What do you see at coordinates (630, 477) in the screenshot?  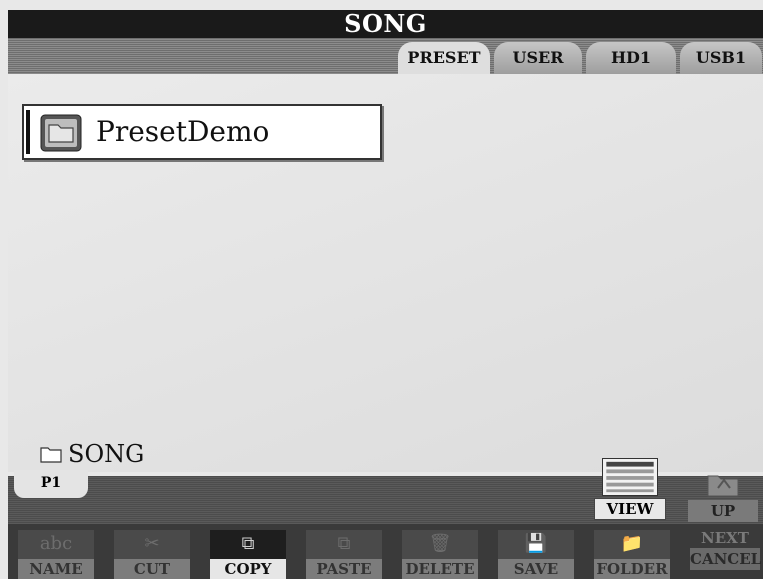 I see `list-view-icon` at bounding box center [630, 477].